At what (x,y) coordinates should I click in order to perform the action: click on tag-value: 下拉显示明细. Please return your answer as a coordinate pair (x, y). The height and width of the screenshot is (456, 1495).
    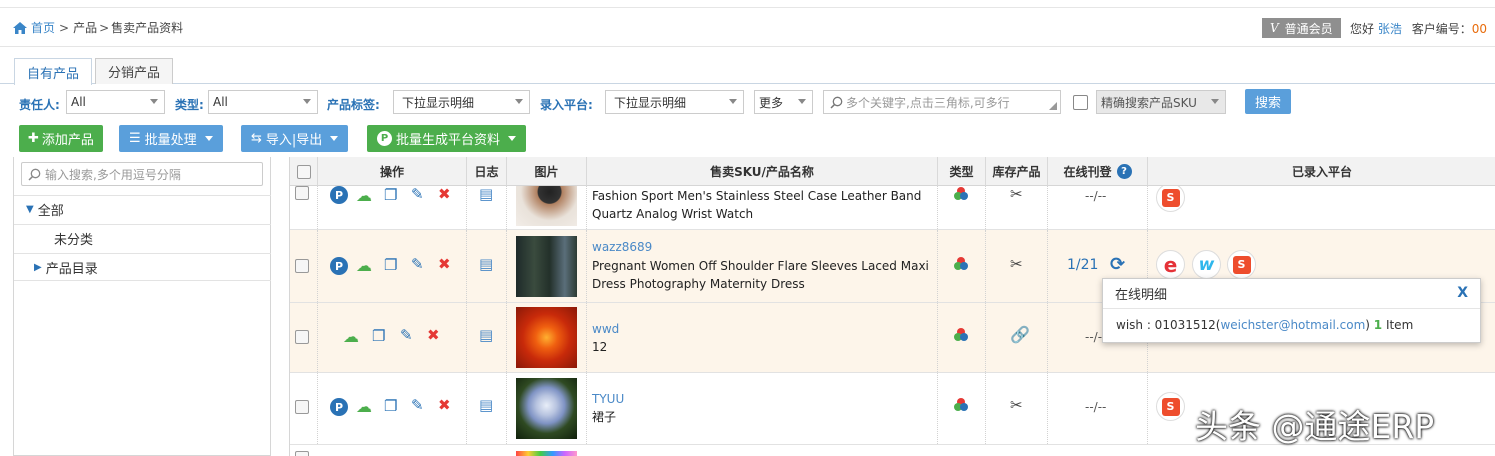
    Looking at the image, I should click on (438, 102).